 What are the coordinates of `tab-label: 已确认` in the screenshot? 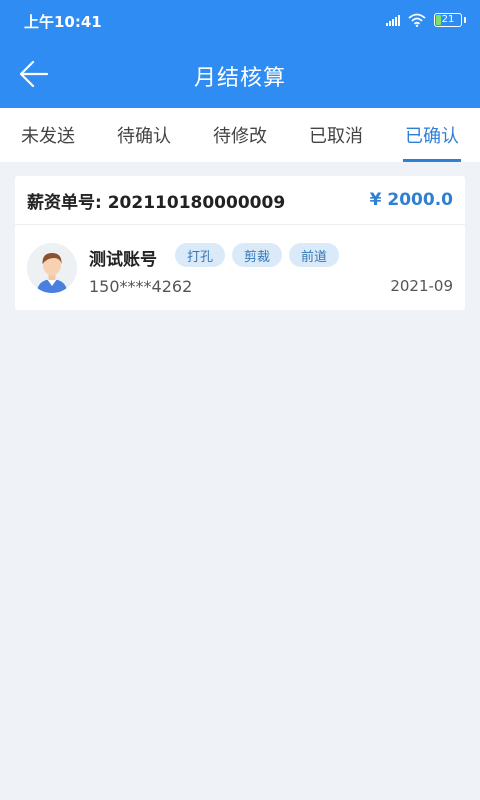 It's located at (432, 136).